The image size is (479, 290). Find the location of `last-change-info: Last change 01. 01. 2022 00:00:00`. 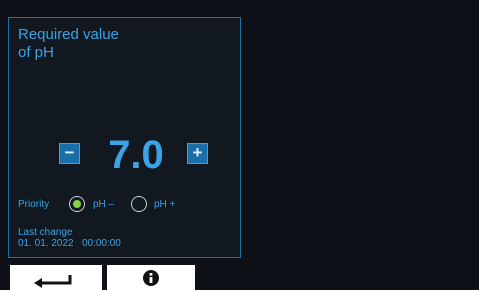

last-change-info: Last change 01. 01. 2022 00:00:00 is located at coordinates (69, 238).